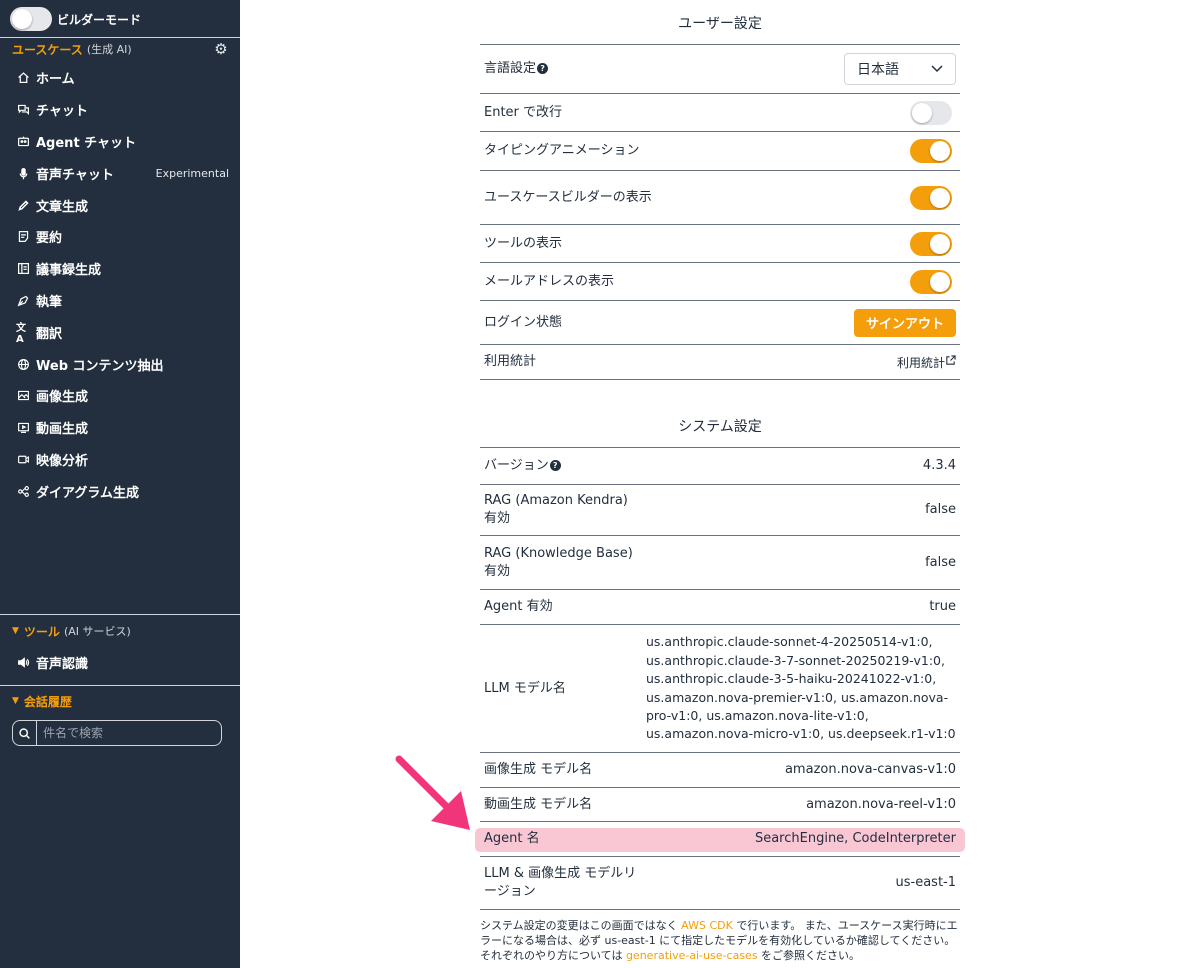  Describe the element at coordinates (720, 427) in the screenshot. I see `system-settings-title: システム設定` at that location.